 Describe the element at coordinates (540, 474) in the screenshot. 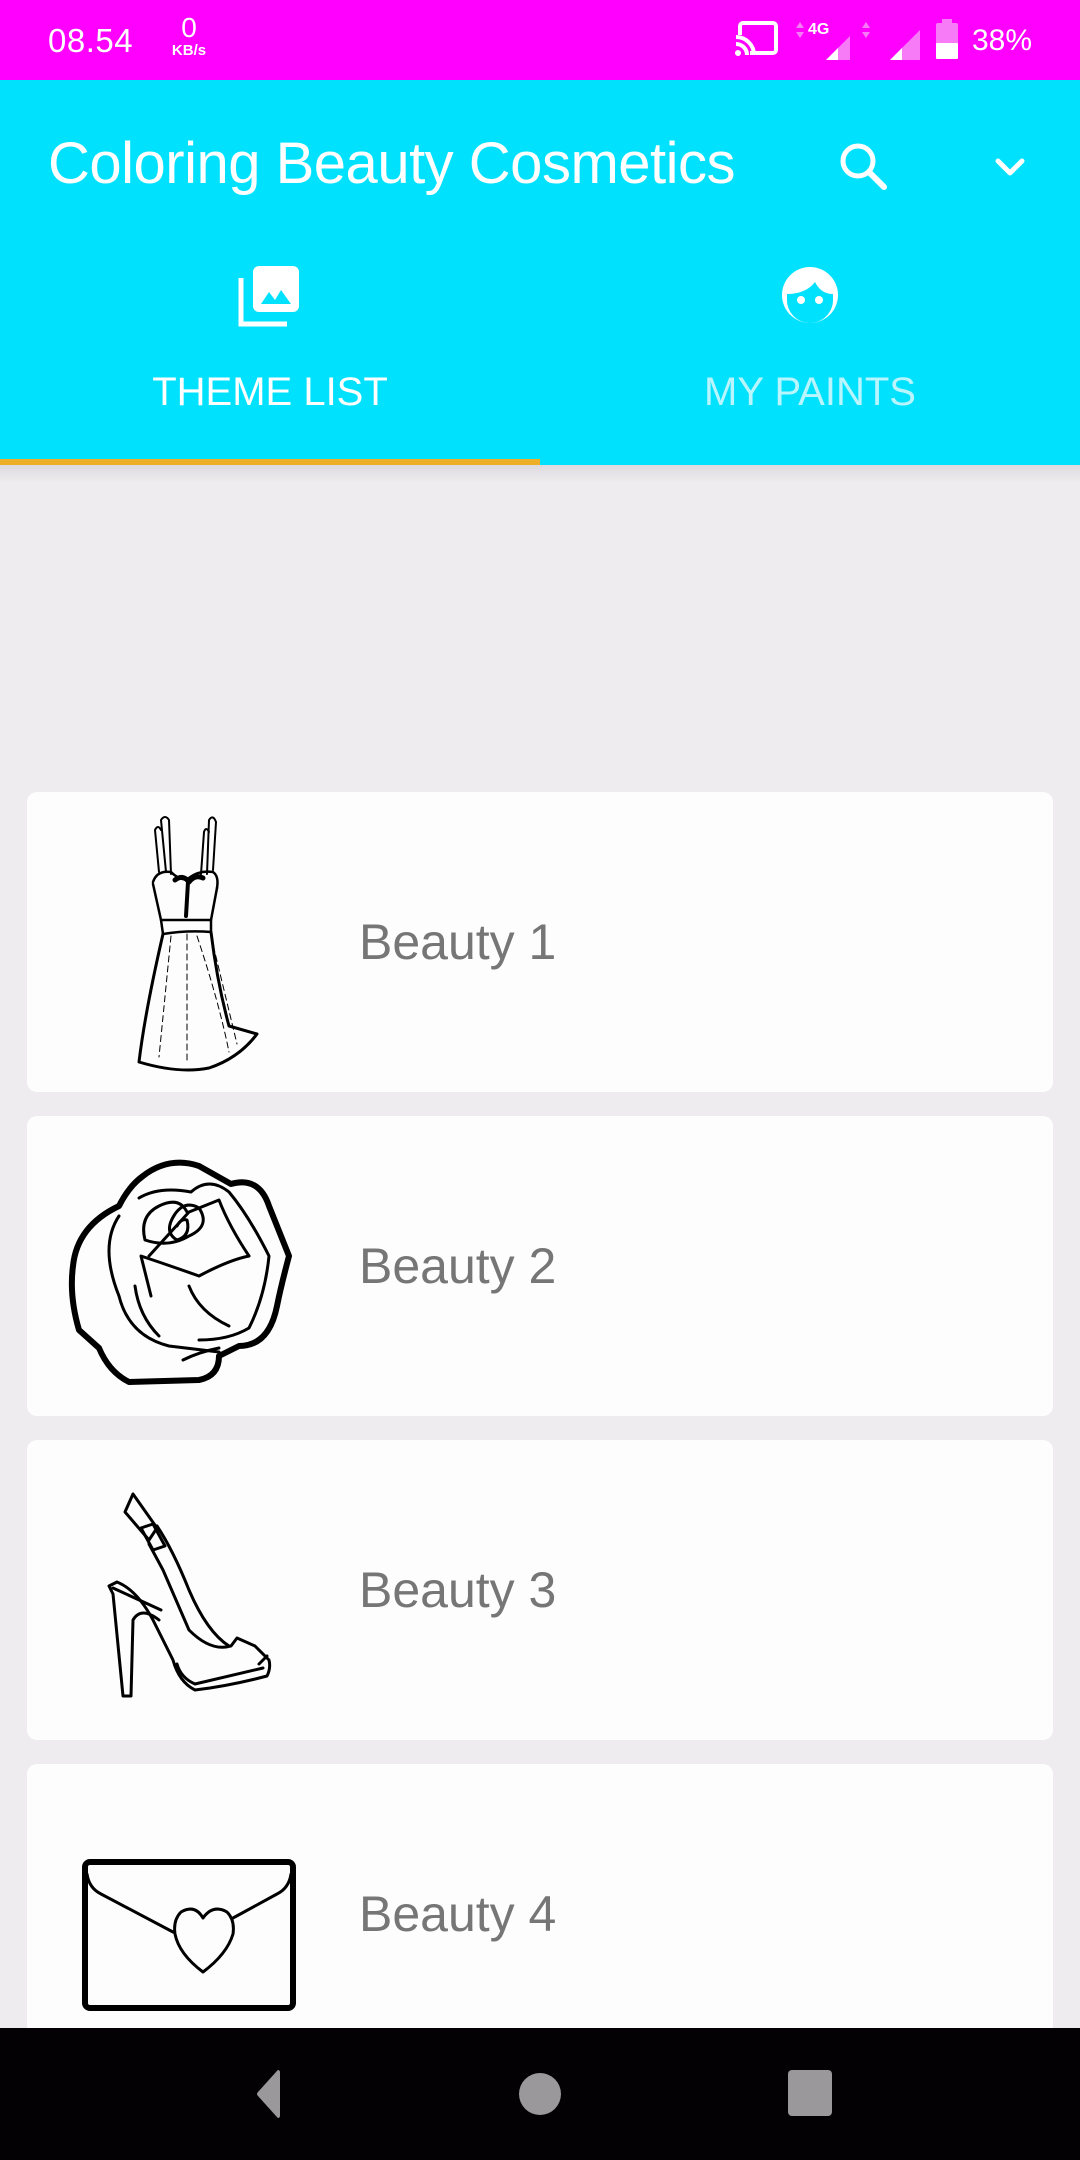

I see `app-bar-shadow` at that location.